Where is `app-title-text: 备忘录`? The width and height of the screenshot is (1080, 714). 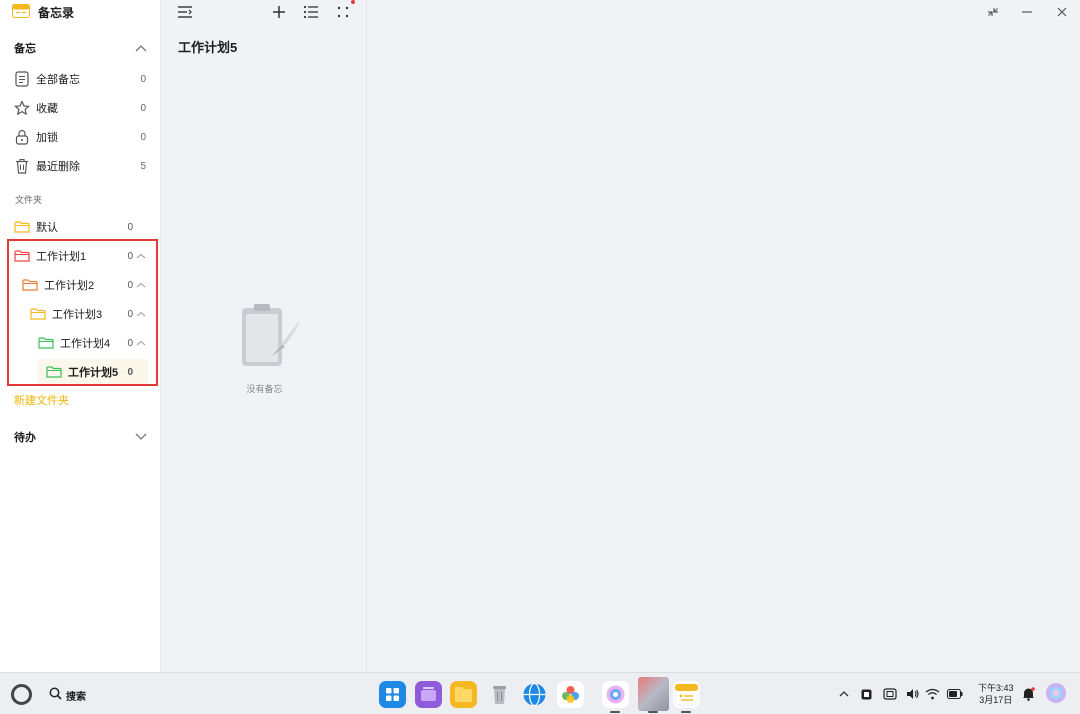 app-title-text: 备忘录 is located at coordinates (56, 12).